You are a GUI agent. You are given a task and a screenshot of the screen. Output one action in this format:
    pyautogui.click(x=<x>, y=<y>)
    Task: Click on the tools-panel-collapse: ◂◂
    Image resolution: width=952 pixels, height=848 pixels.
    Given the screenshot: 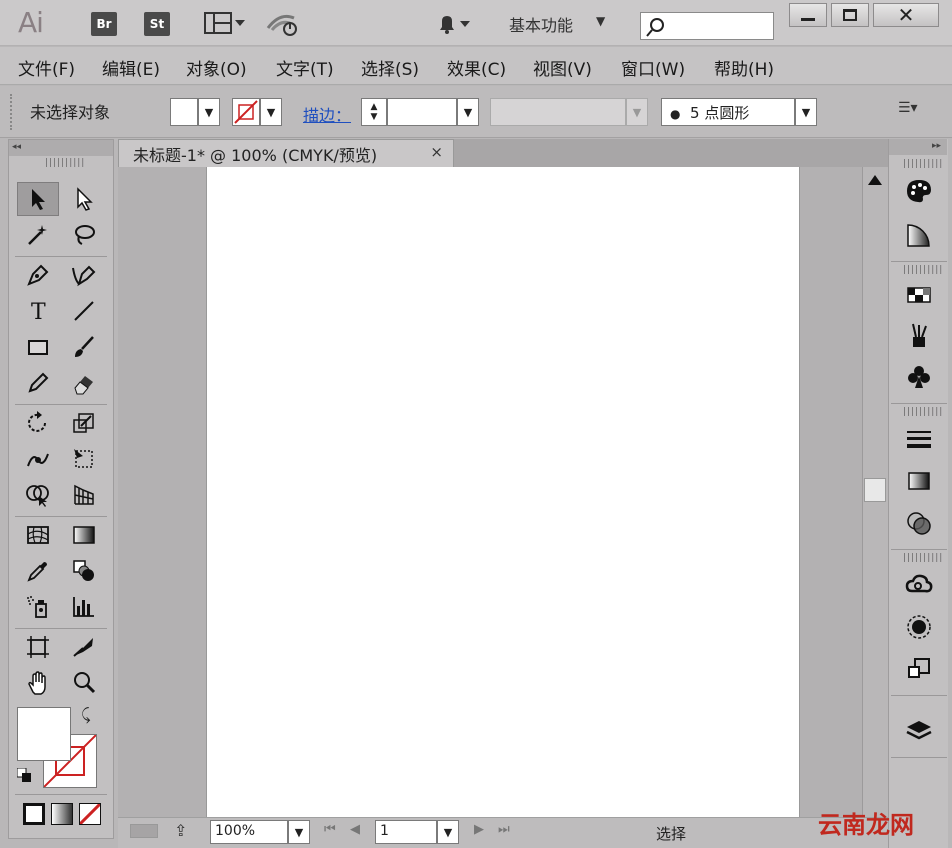 What is the action you would take?
    pyautogui.click(x=61, y=148)
    